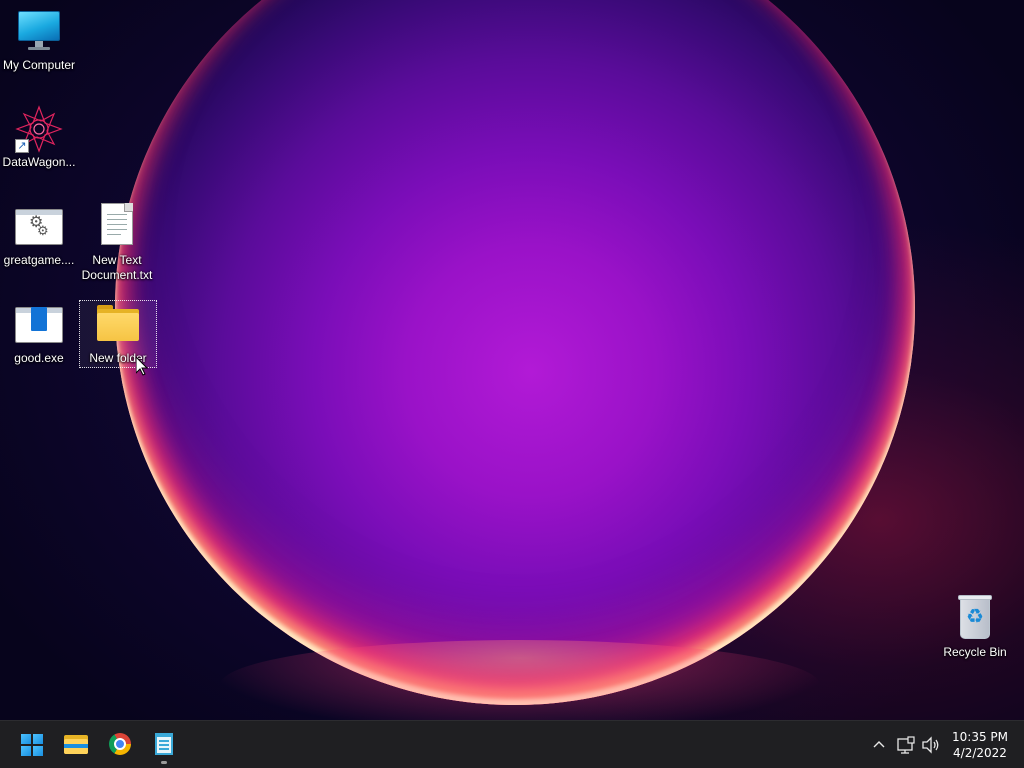 This screenshot has height=768, width=1024. I want to click on desktop-icon-label: My Computer, so click(39, 65).